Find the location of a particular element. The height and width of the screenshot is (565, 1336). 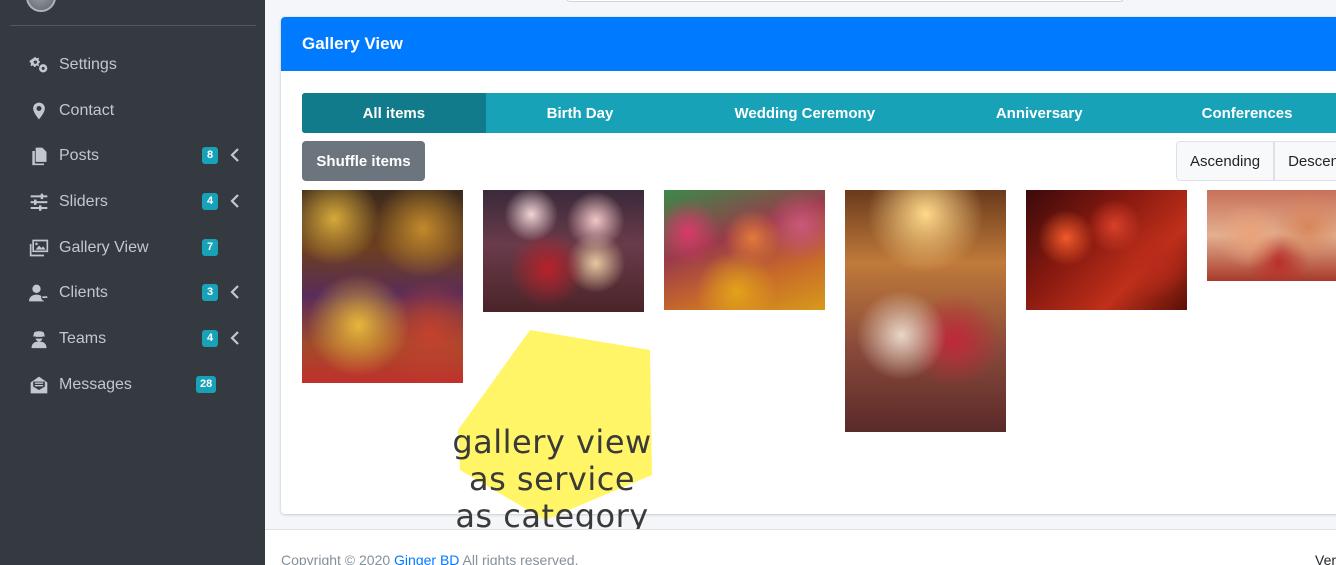

card-header: Gallery View is located at coordinates (808, 44).